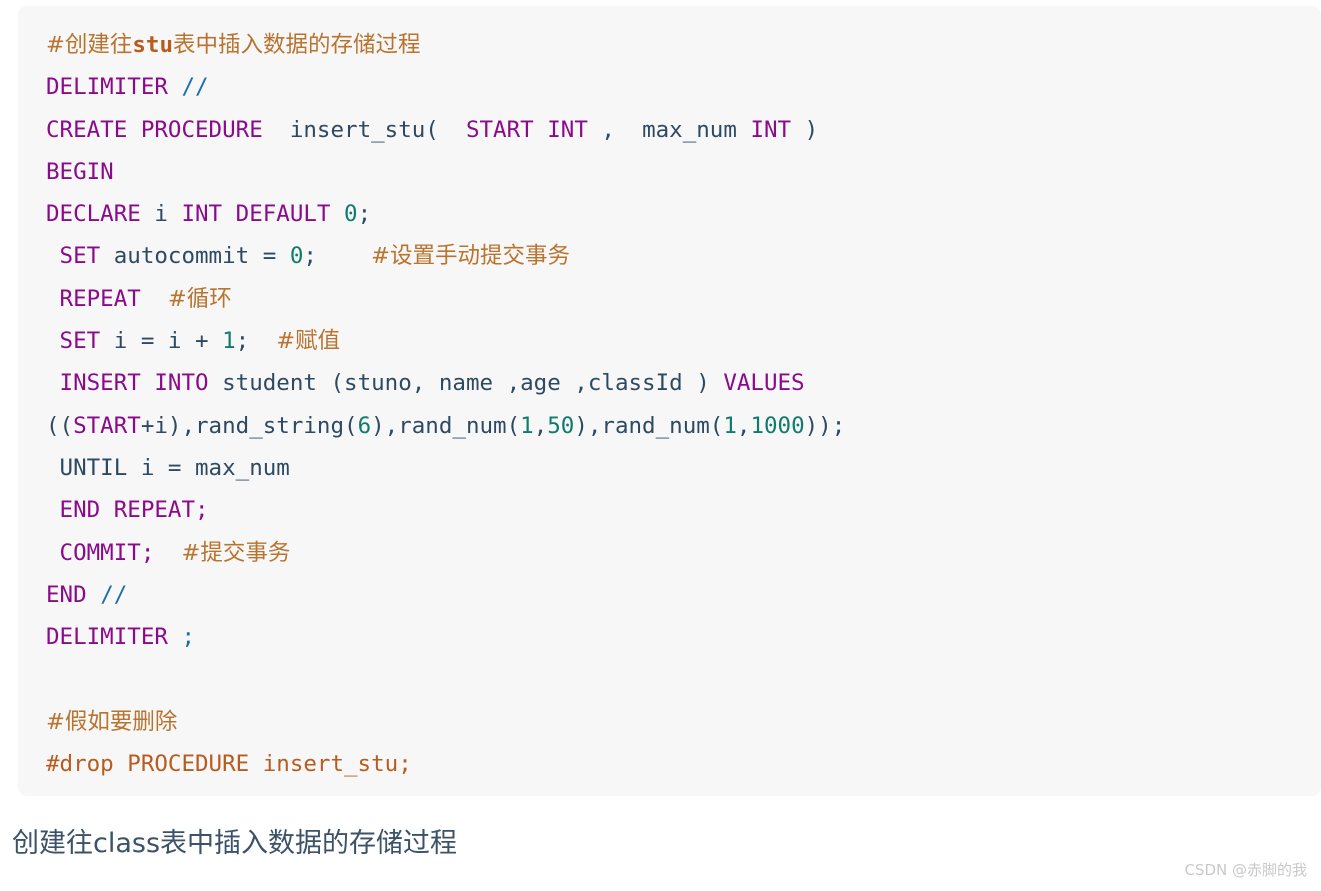 This screenshot has width=1321, height=891. Describe the element at coordinates (209, 214) in the screenshot. I see `code-line: DECLARE i INT DEFAULT 0;` at that location.